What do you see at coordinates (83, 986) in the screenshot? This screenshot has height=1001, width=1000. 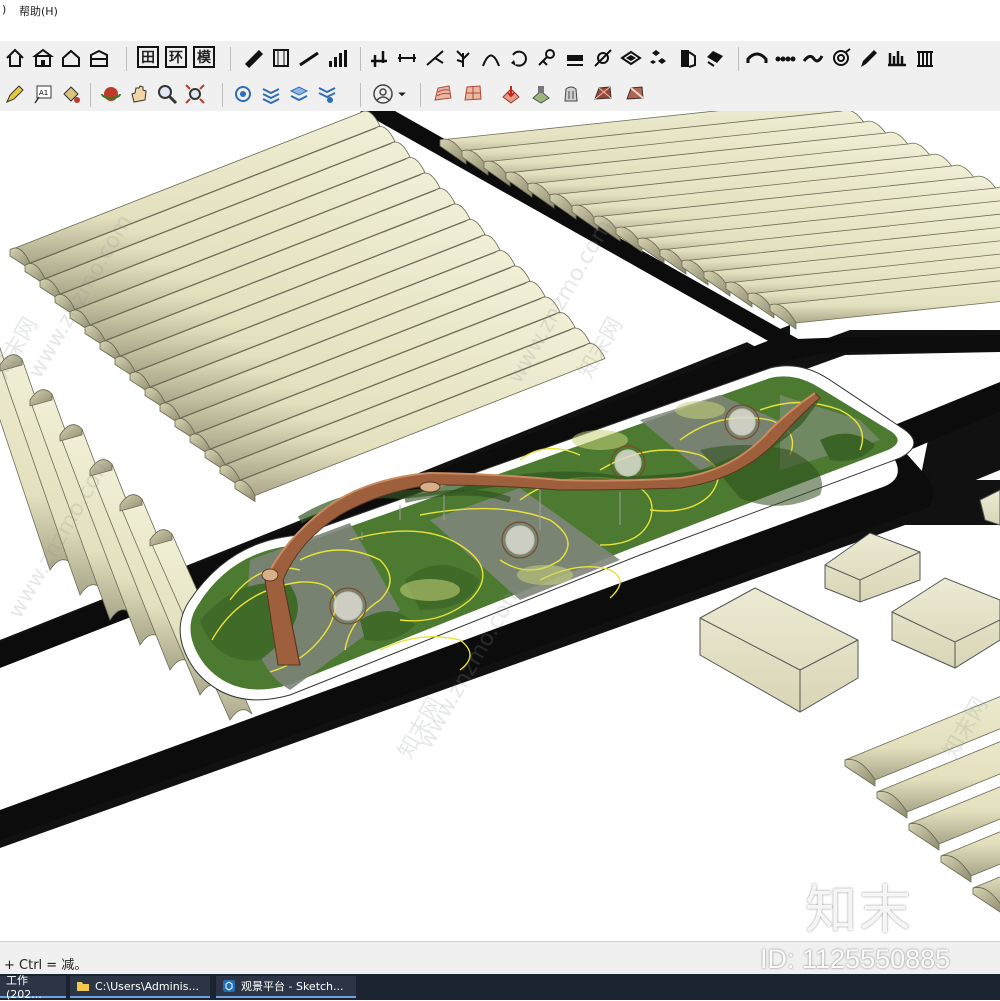 I see `folder-icon` at bounding box center [83, 986].